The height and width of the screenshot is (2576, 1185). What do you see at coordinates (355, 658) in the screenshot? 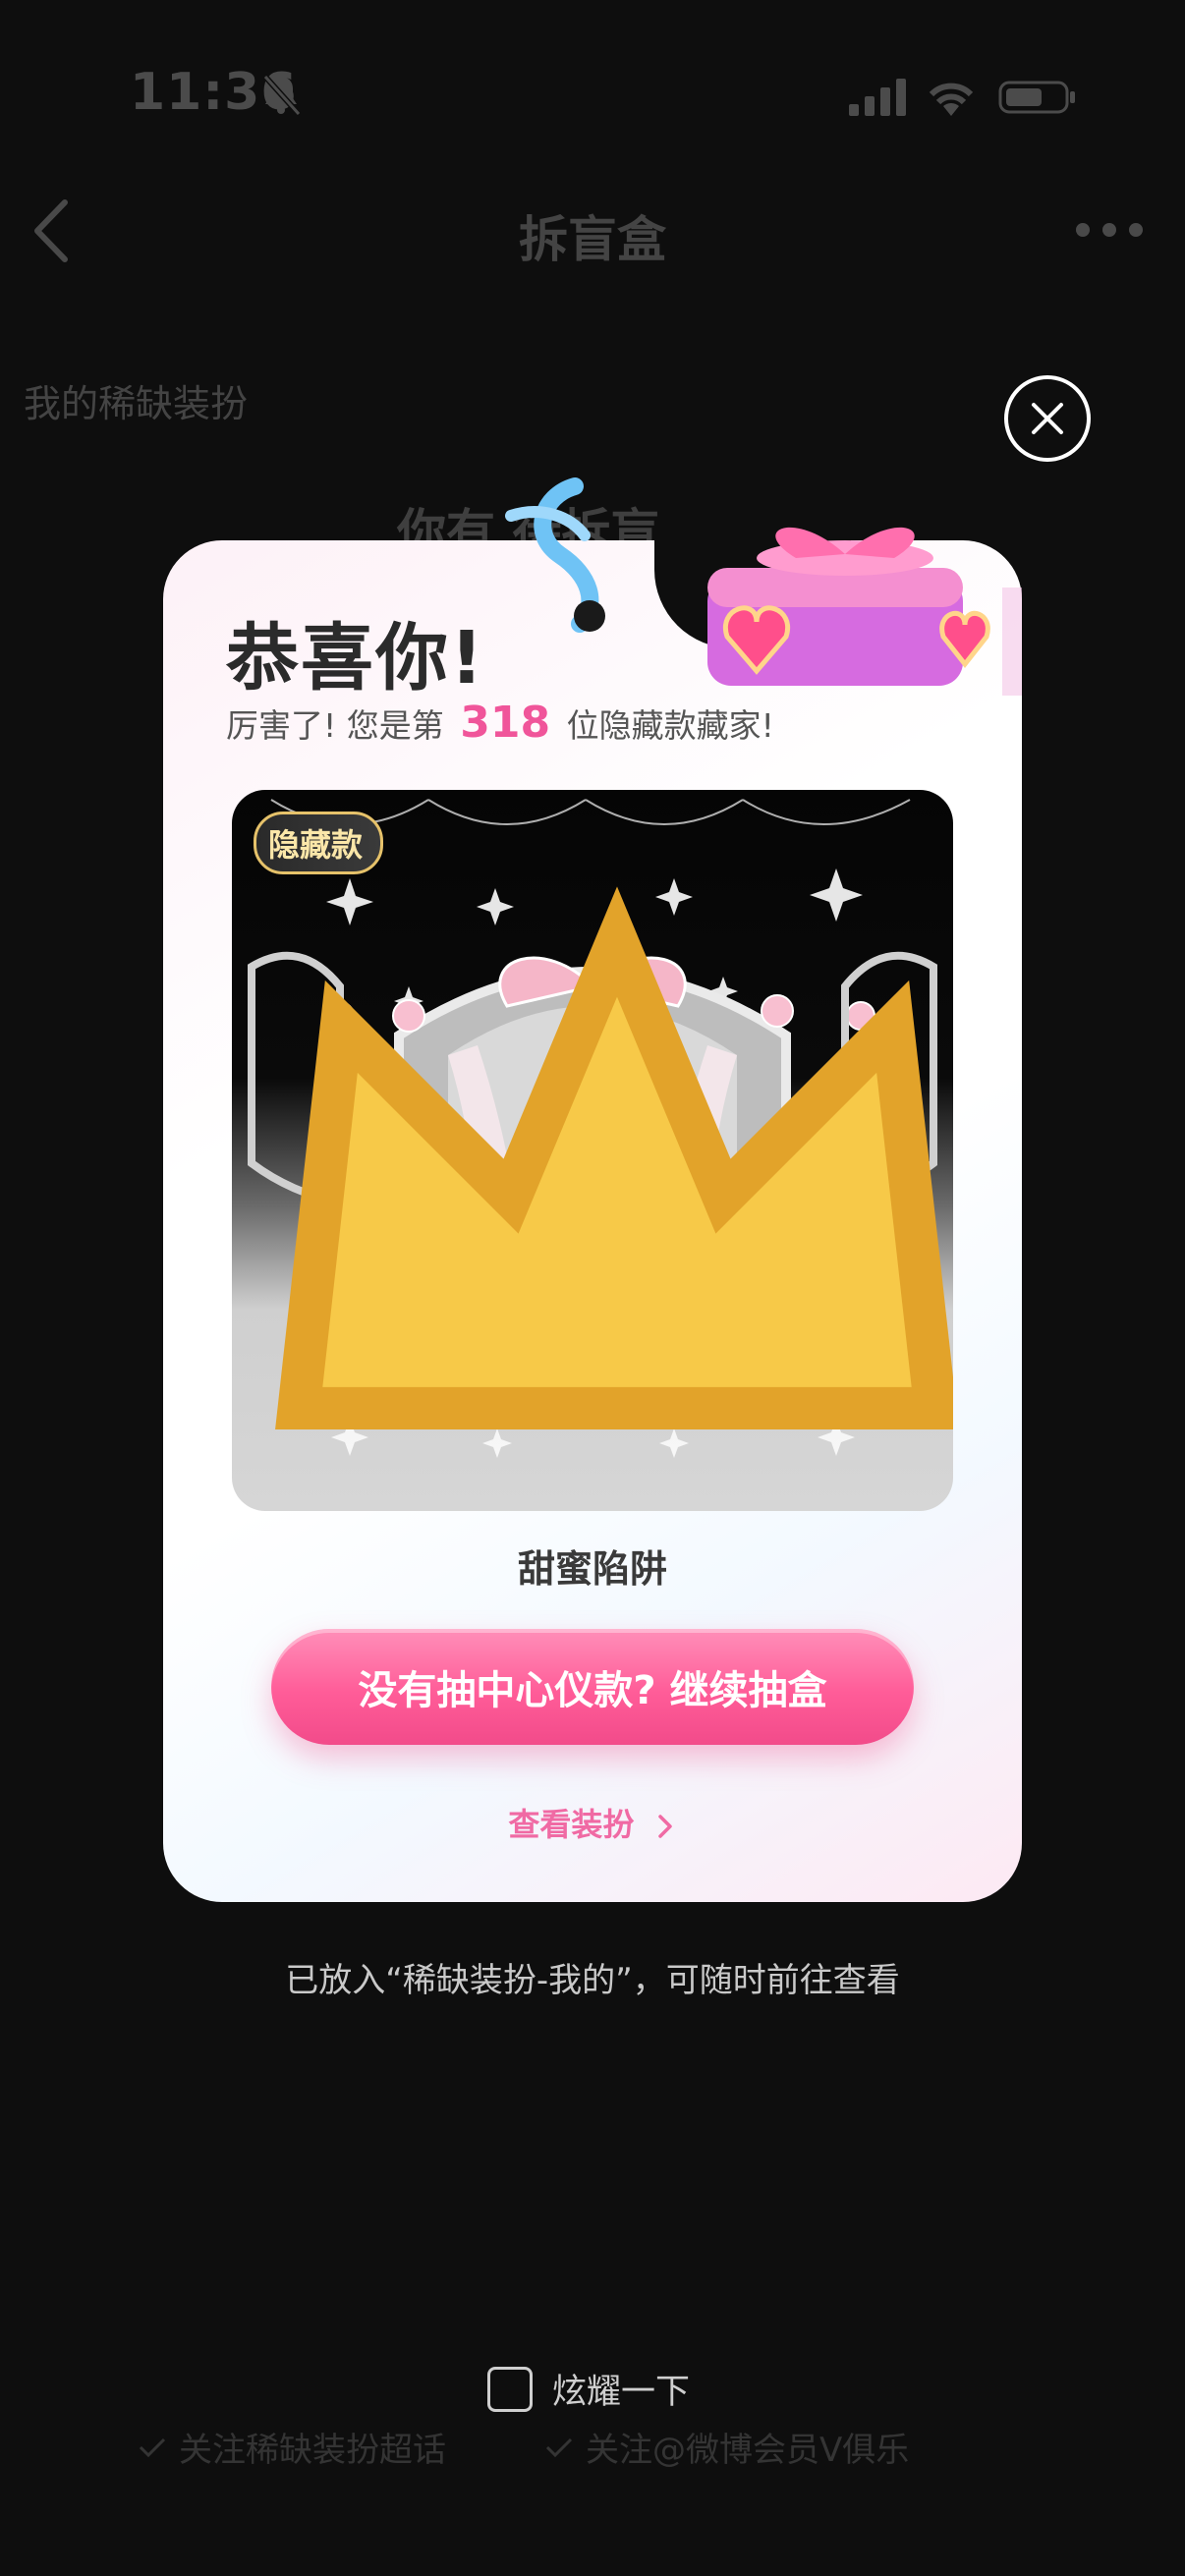
I see `modal-title: 恭喜你!` at bounding box center [355, 658].